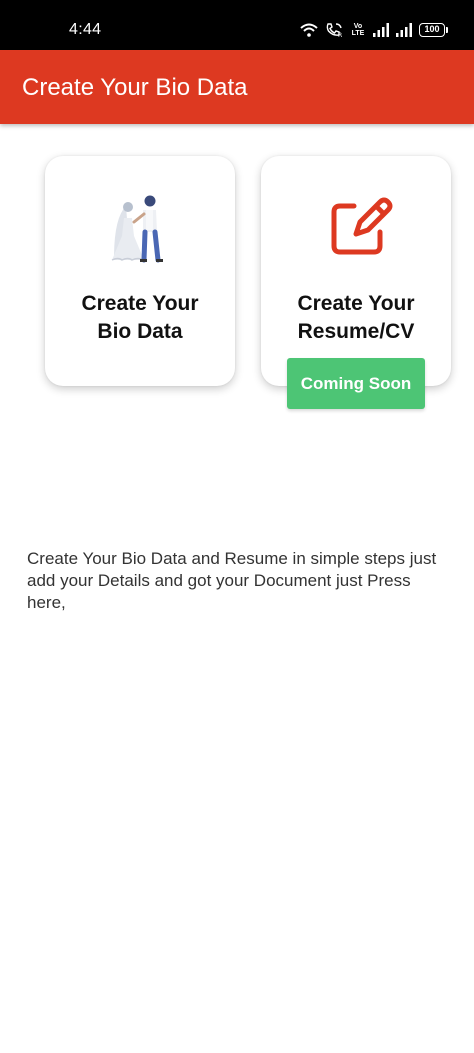 The width and height of the screenshot is (474, 1053). Describe the element at coordinates (309, 30) in the screenshot. I see `wifi-icon` at that location.